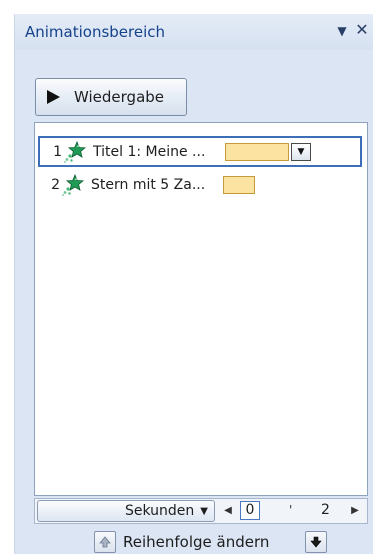  I want to click on reorder-down-button, so click(316, 542).